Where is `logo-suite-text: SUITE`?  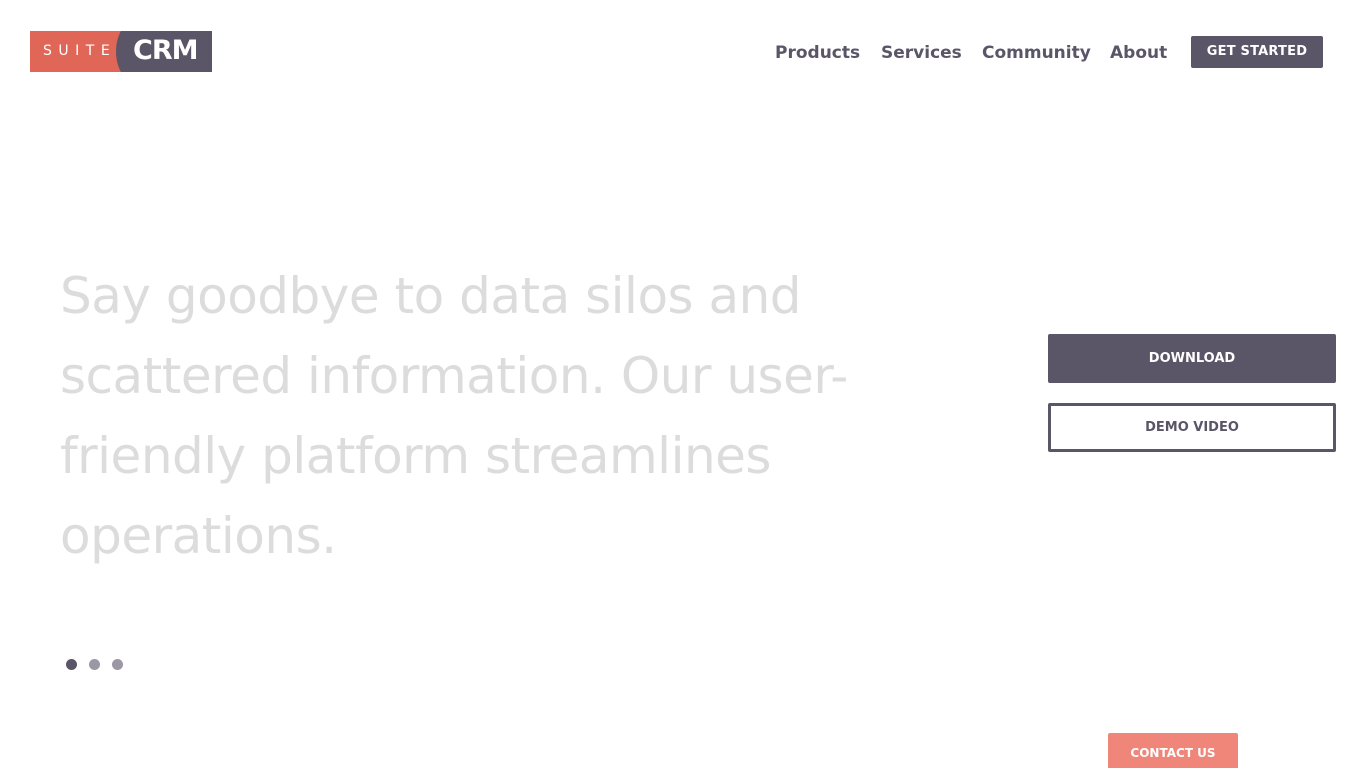 logo-suite-text: SUITE is located at coordinates (80, 51).